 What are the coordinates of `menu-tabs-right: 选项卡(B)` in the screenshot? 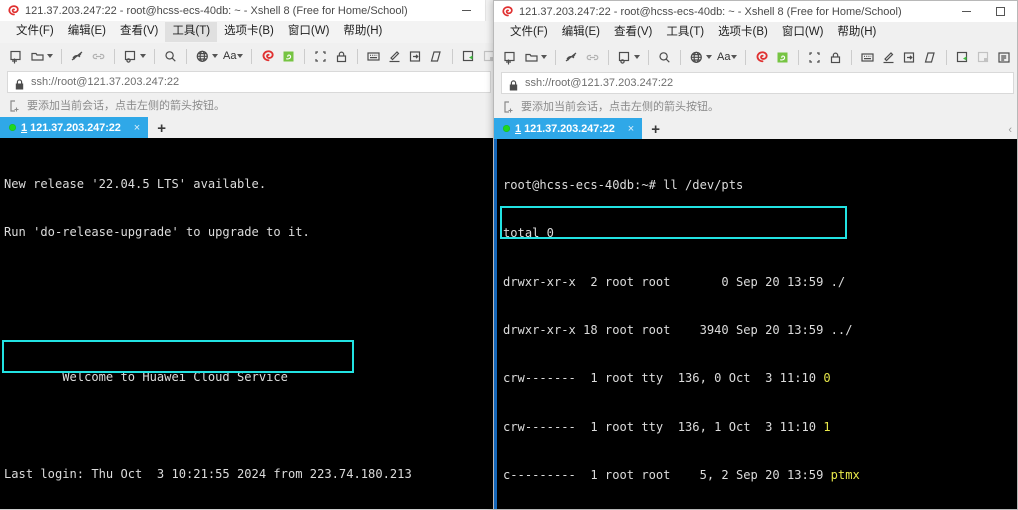 It's located at (743, 33).